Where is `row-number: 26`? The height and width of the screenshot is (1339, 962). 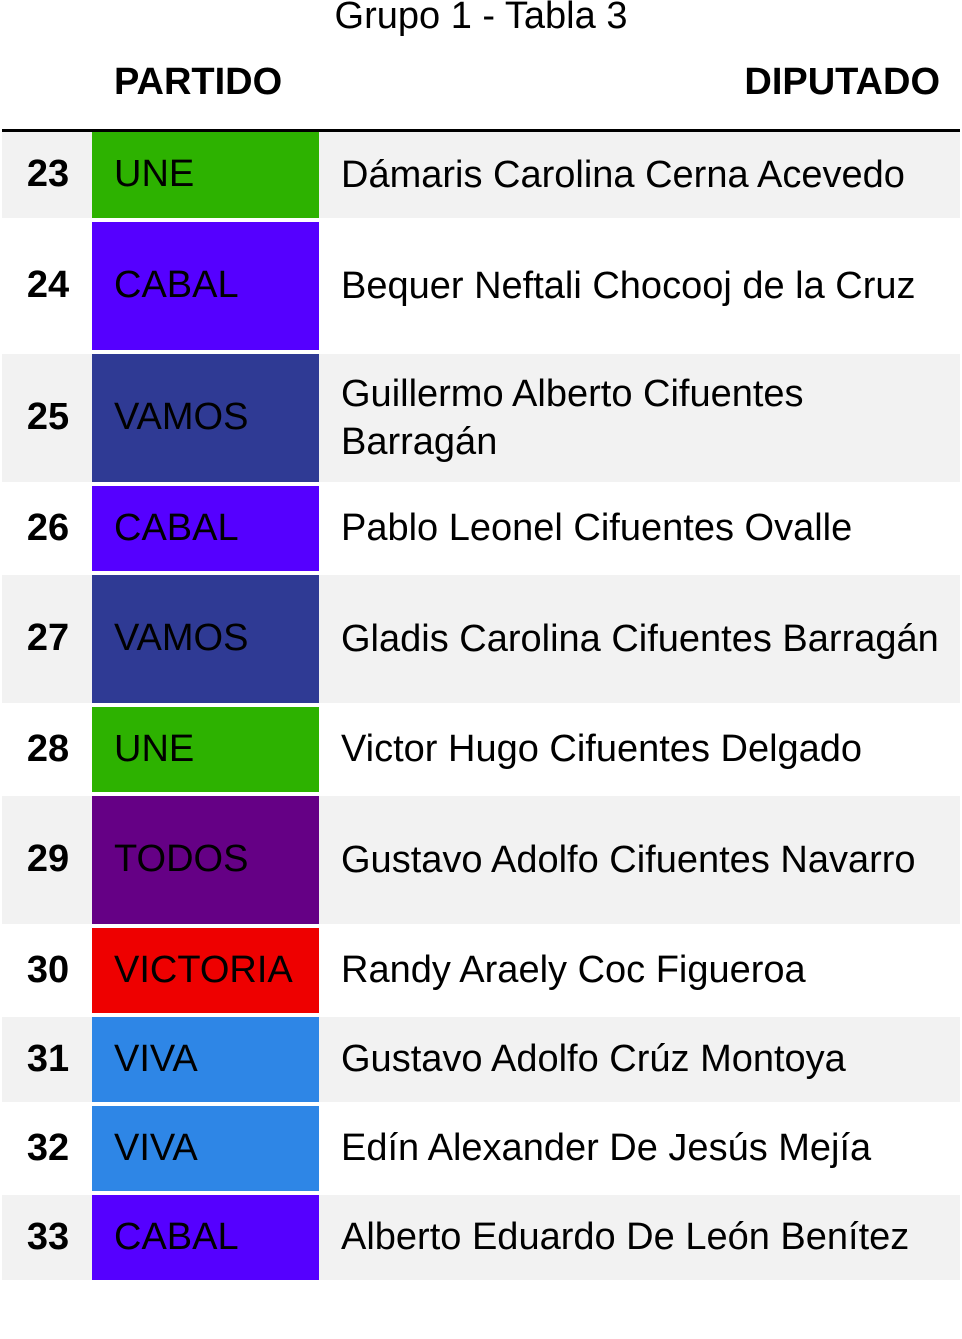
row-number: 26 is located at coordinates (47, 528).